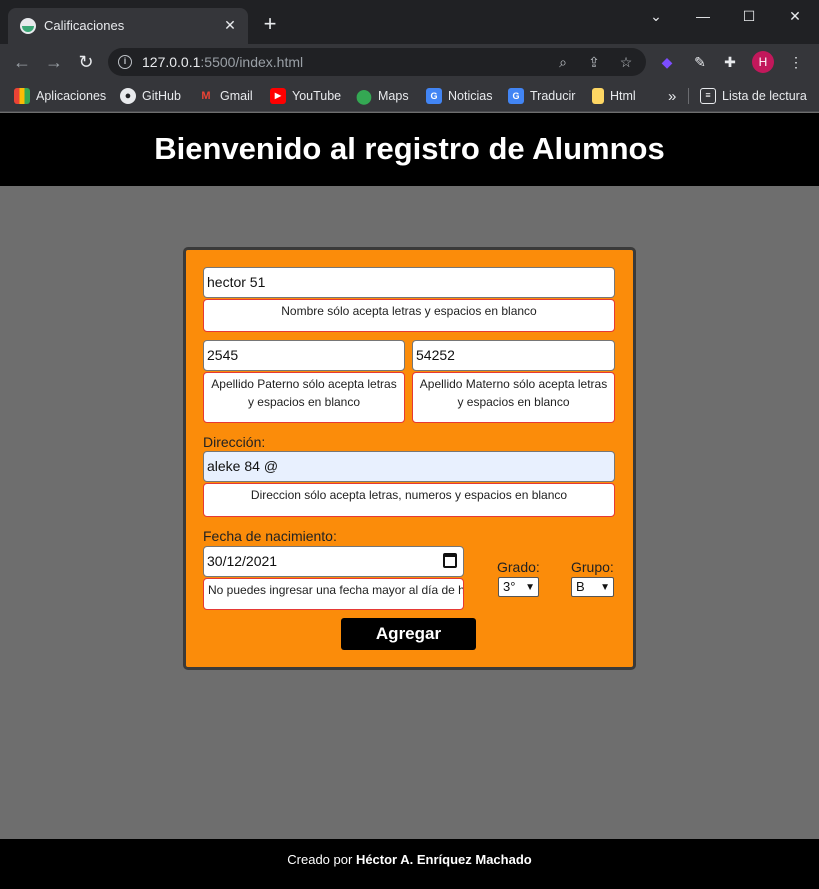 The image size is (819, 889). I want to click on maps-icon: ⬤, so click(364, 96).